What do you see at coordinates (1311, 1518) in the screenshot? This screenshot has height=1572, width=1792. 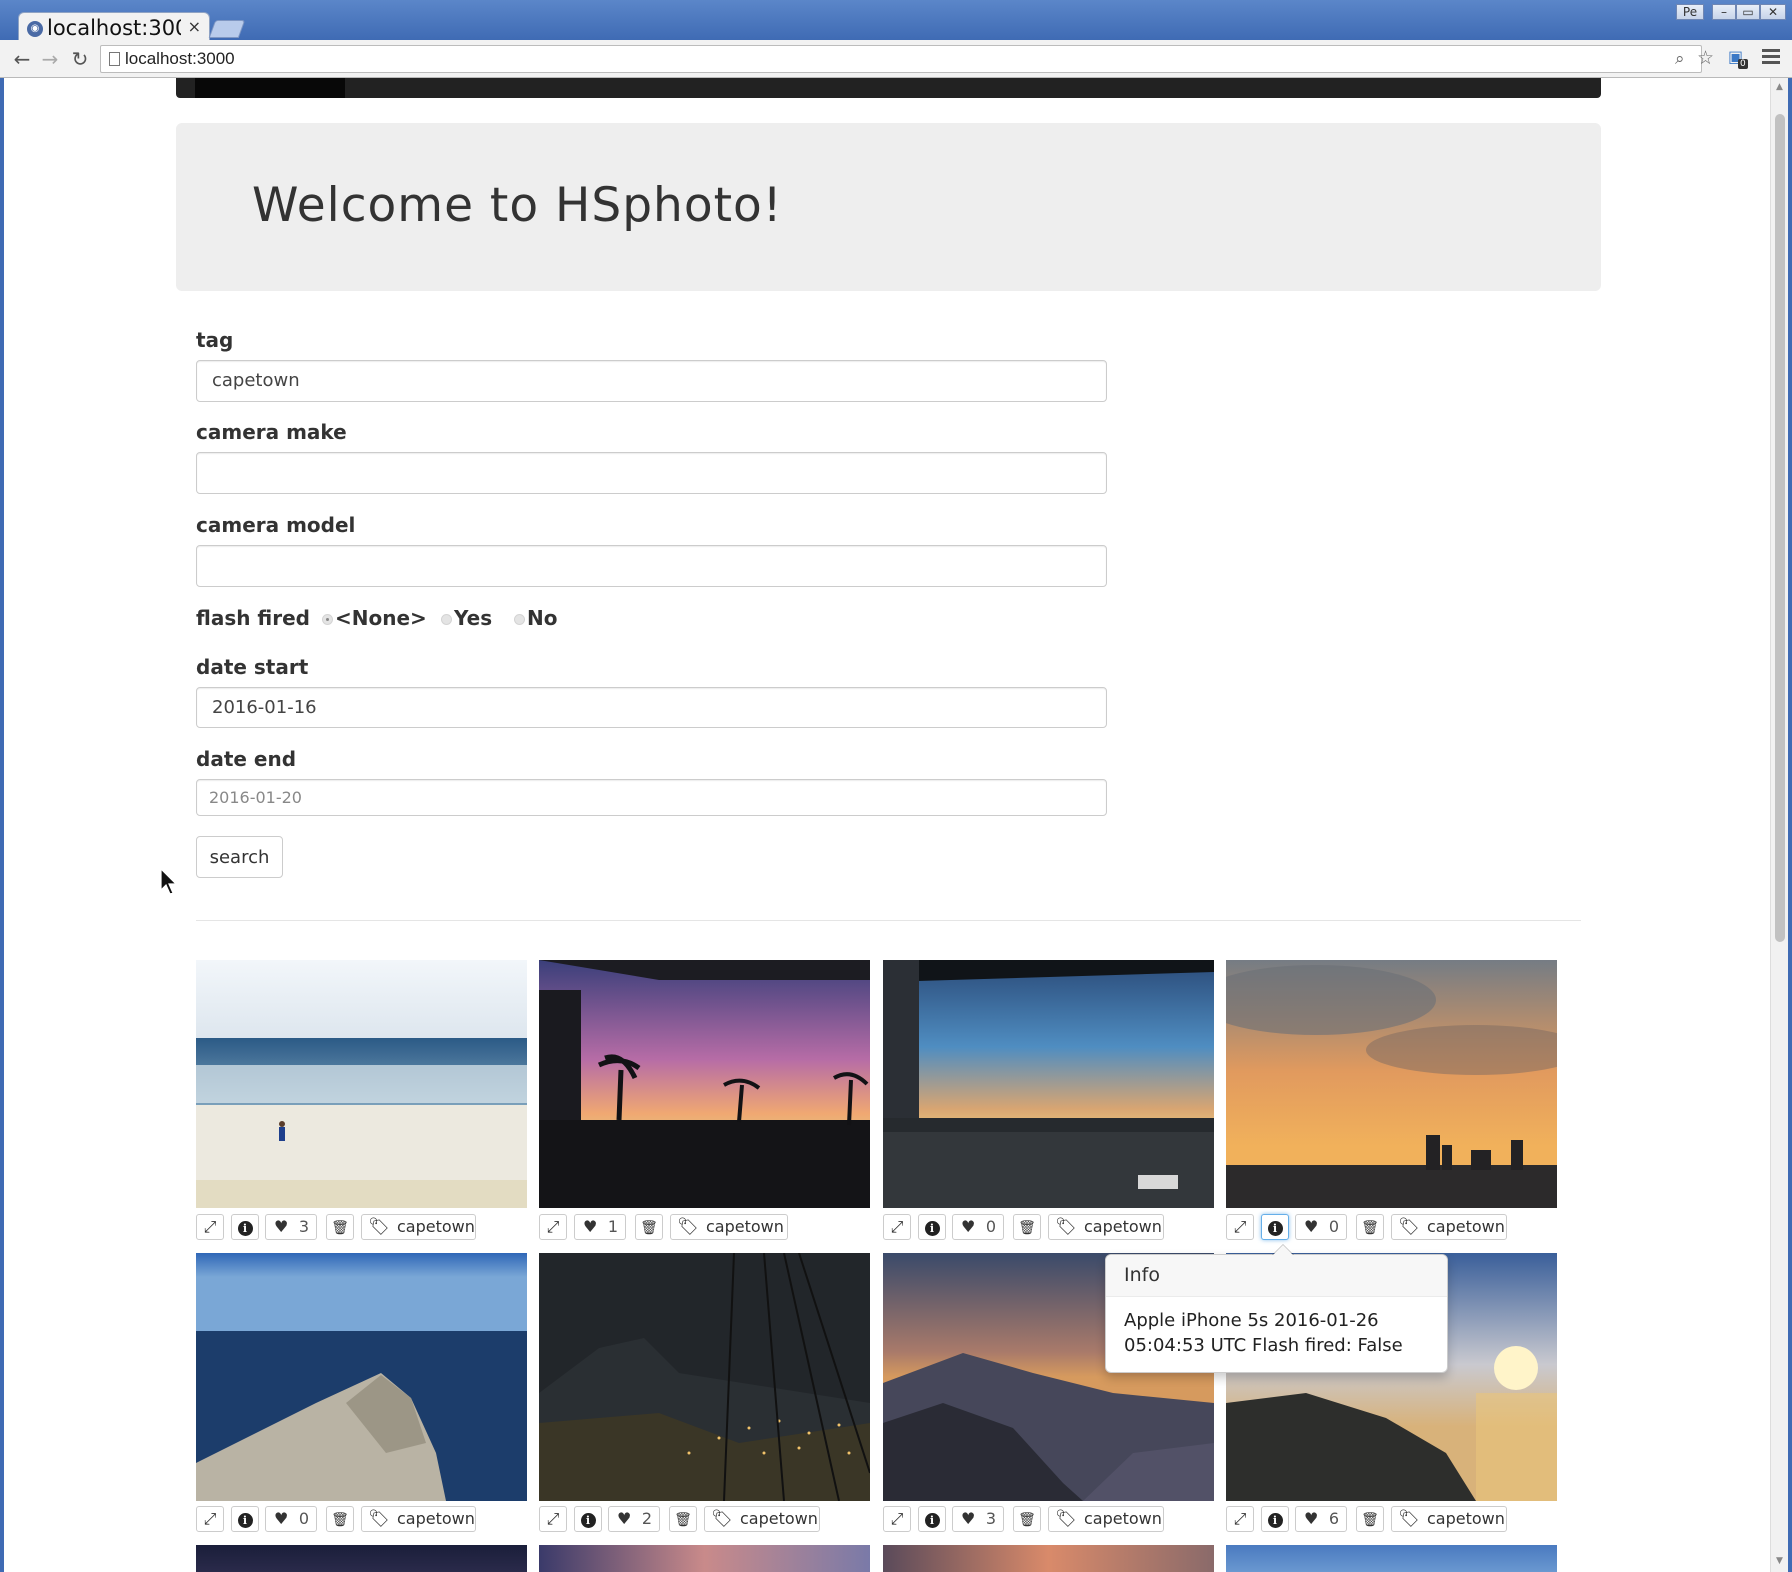 I see `heart-icon: ♥` at bounding box center [1311, 1518].